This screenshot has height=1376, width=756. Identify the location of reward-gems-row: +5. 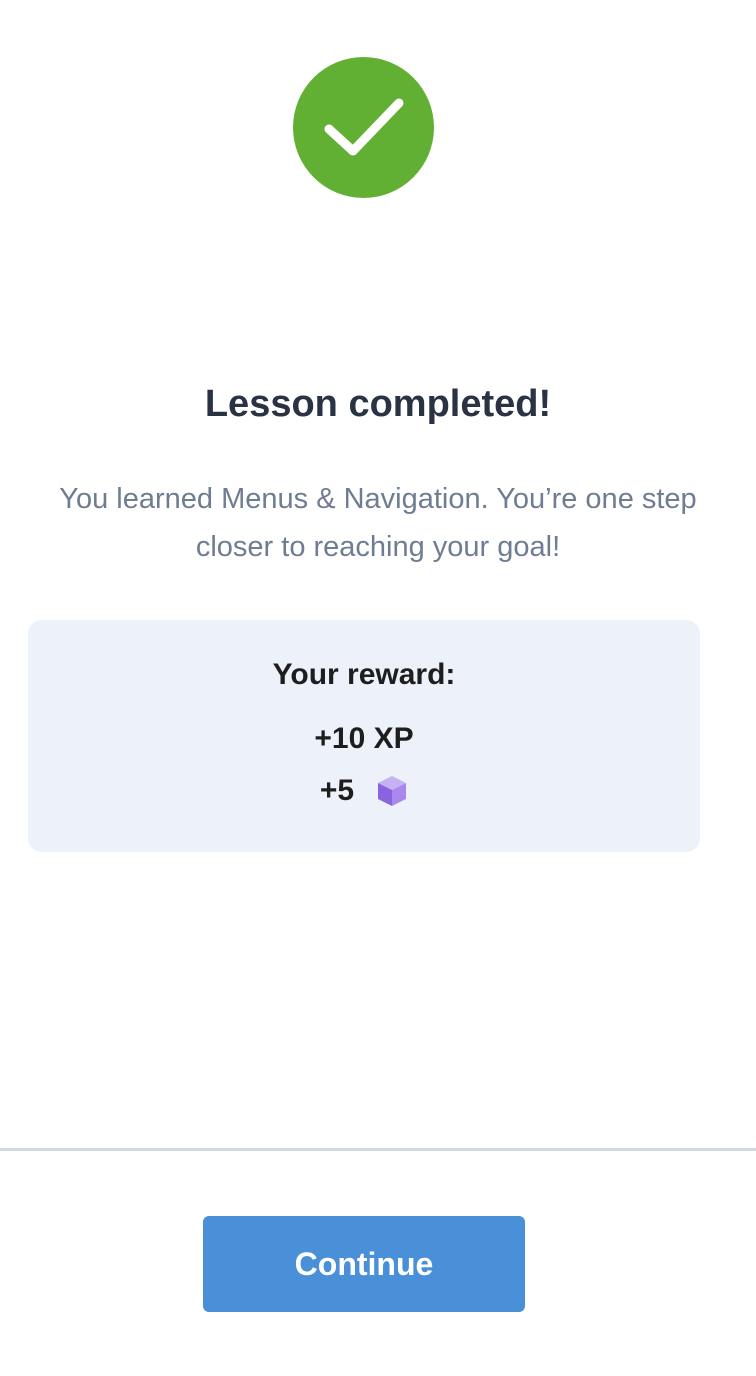
(364, 791).